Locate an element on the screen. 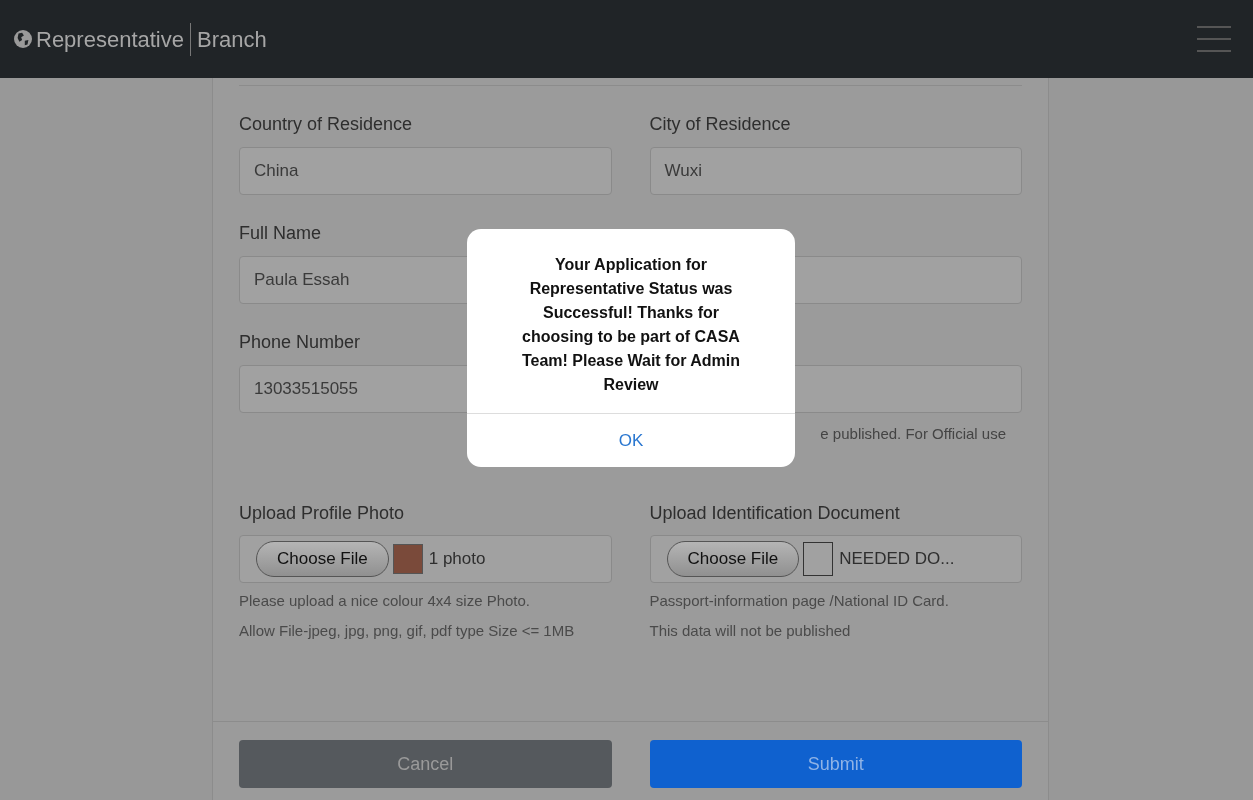 This screenshot has height=800, width=1253. brand-subtitle: Branch is located at coordinates (231, 39).